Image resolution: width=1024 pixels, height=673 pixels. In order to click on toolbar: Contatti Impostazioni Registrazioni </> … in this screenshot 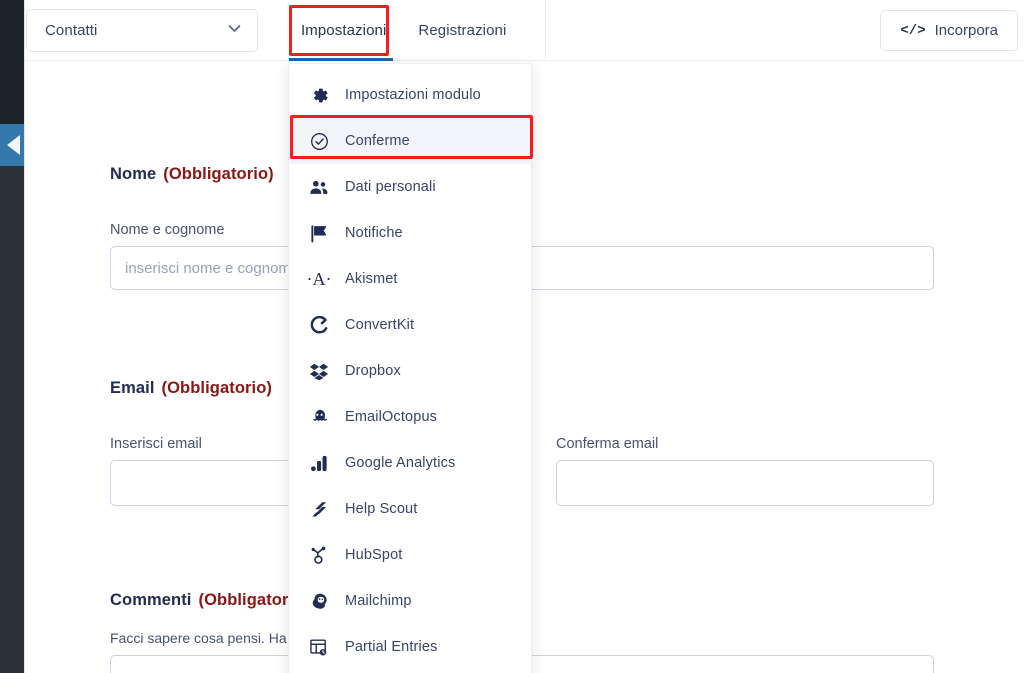, I will do `click(524, 30)`.